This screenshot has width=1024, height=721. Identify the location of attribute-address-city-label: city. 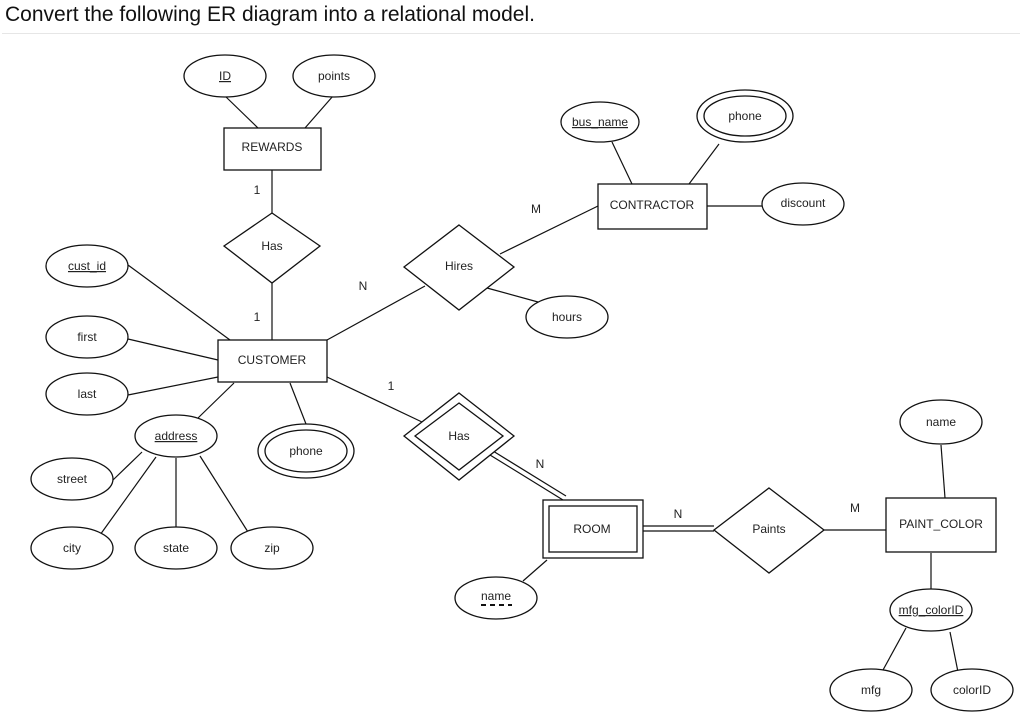
(72, 548).